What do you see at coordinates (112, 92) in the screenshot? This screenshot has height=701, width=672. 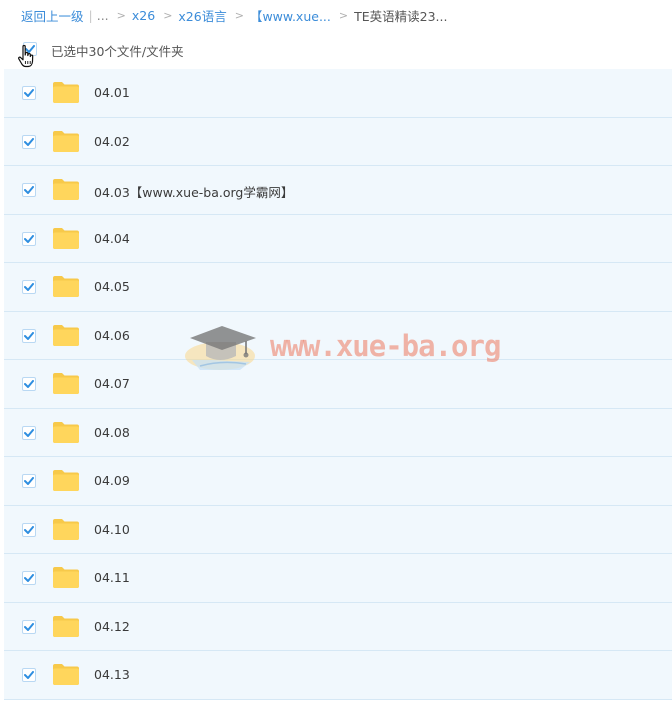 I see `file-name: 04.01` at bounding box center [112, 92].